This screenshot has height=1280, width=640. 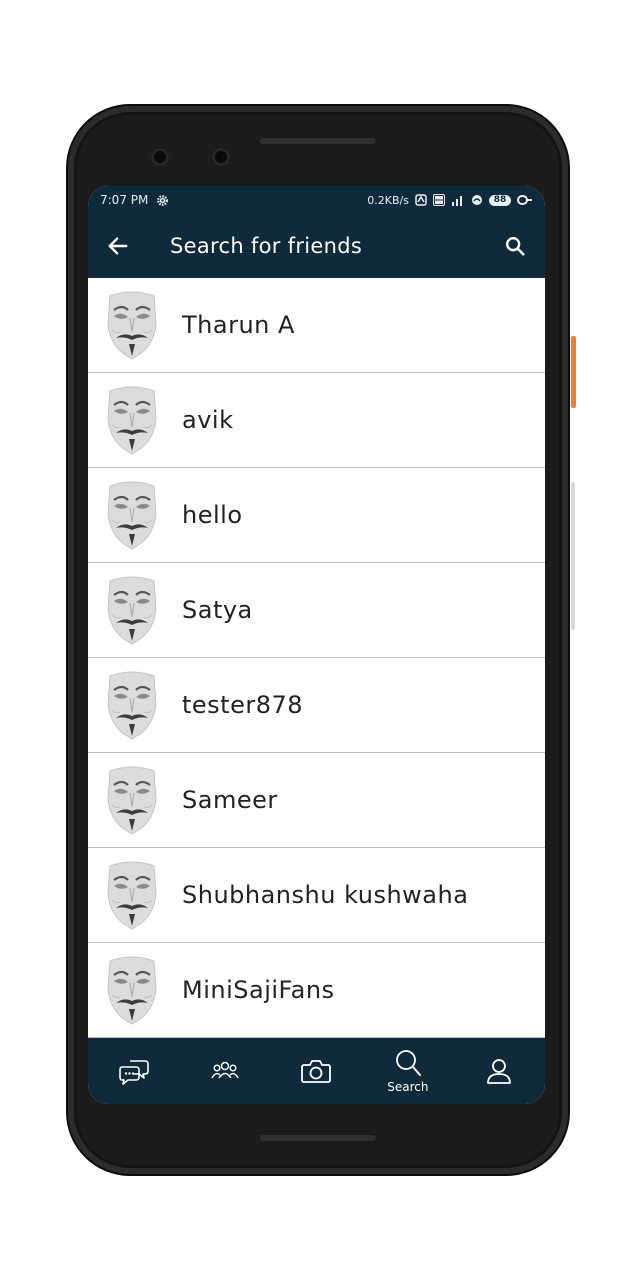 What do you see at coordinates (457, 201) in the screenshot?
I see `signal-icon` at bounding box center [457, 201].